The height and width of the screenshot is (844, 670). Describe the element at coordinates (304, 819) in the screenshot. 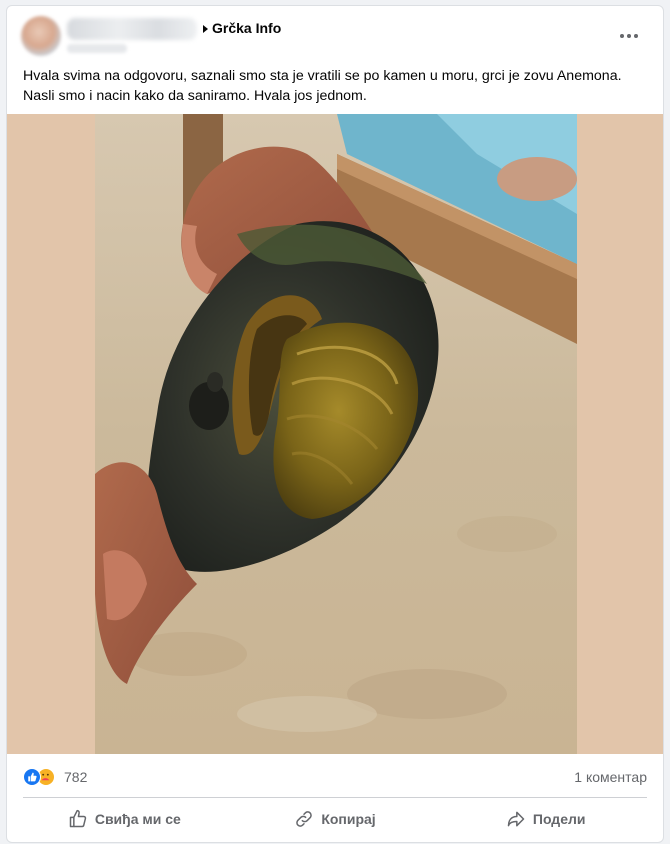

I see `link-icon` at that location.